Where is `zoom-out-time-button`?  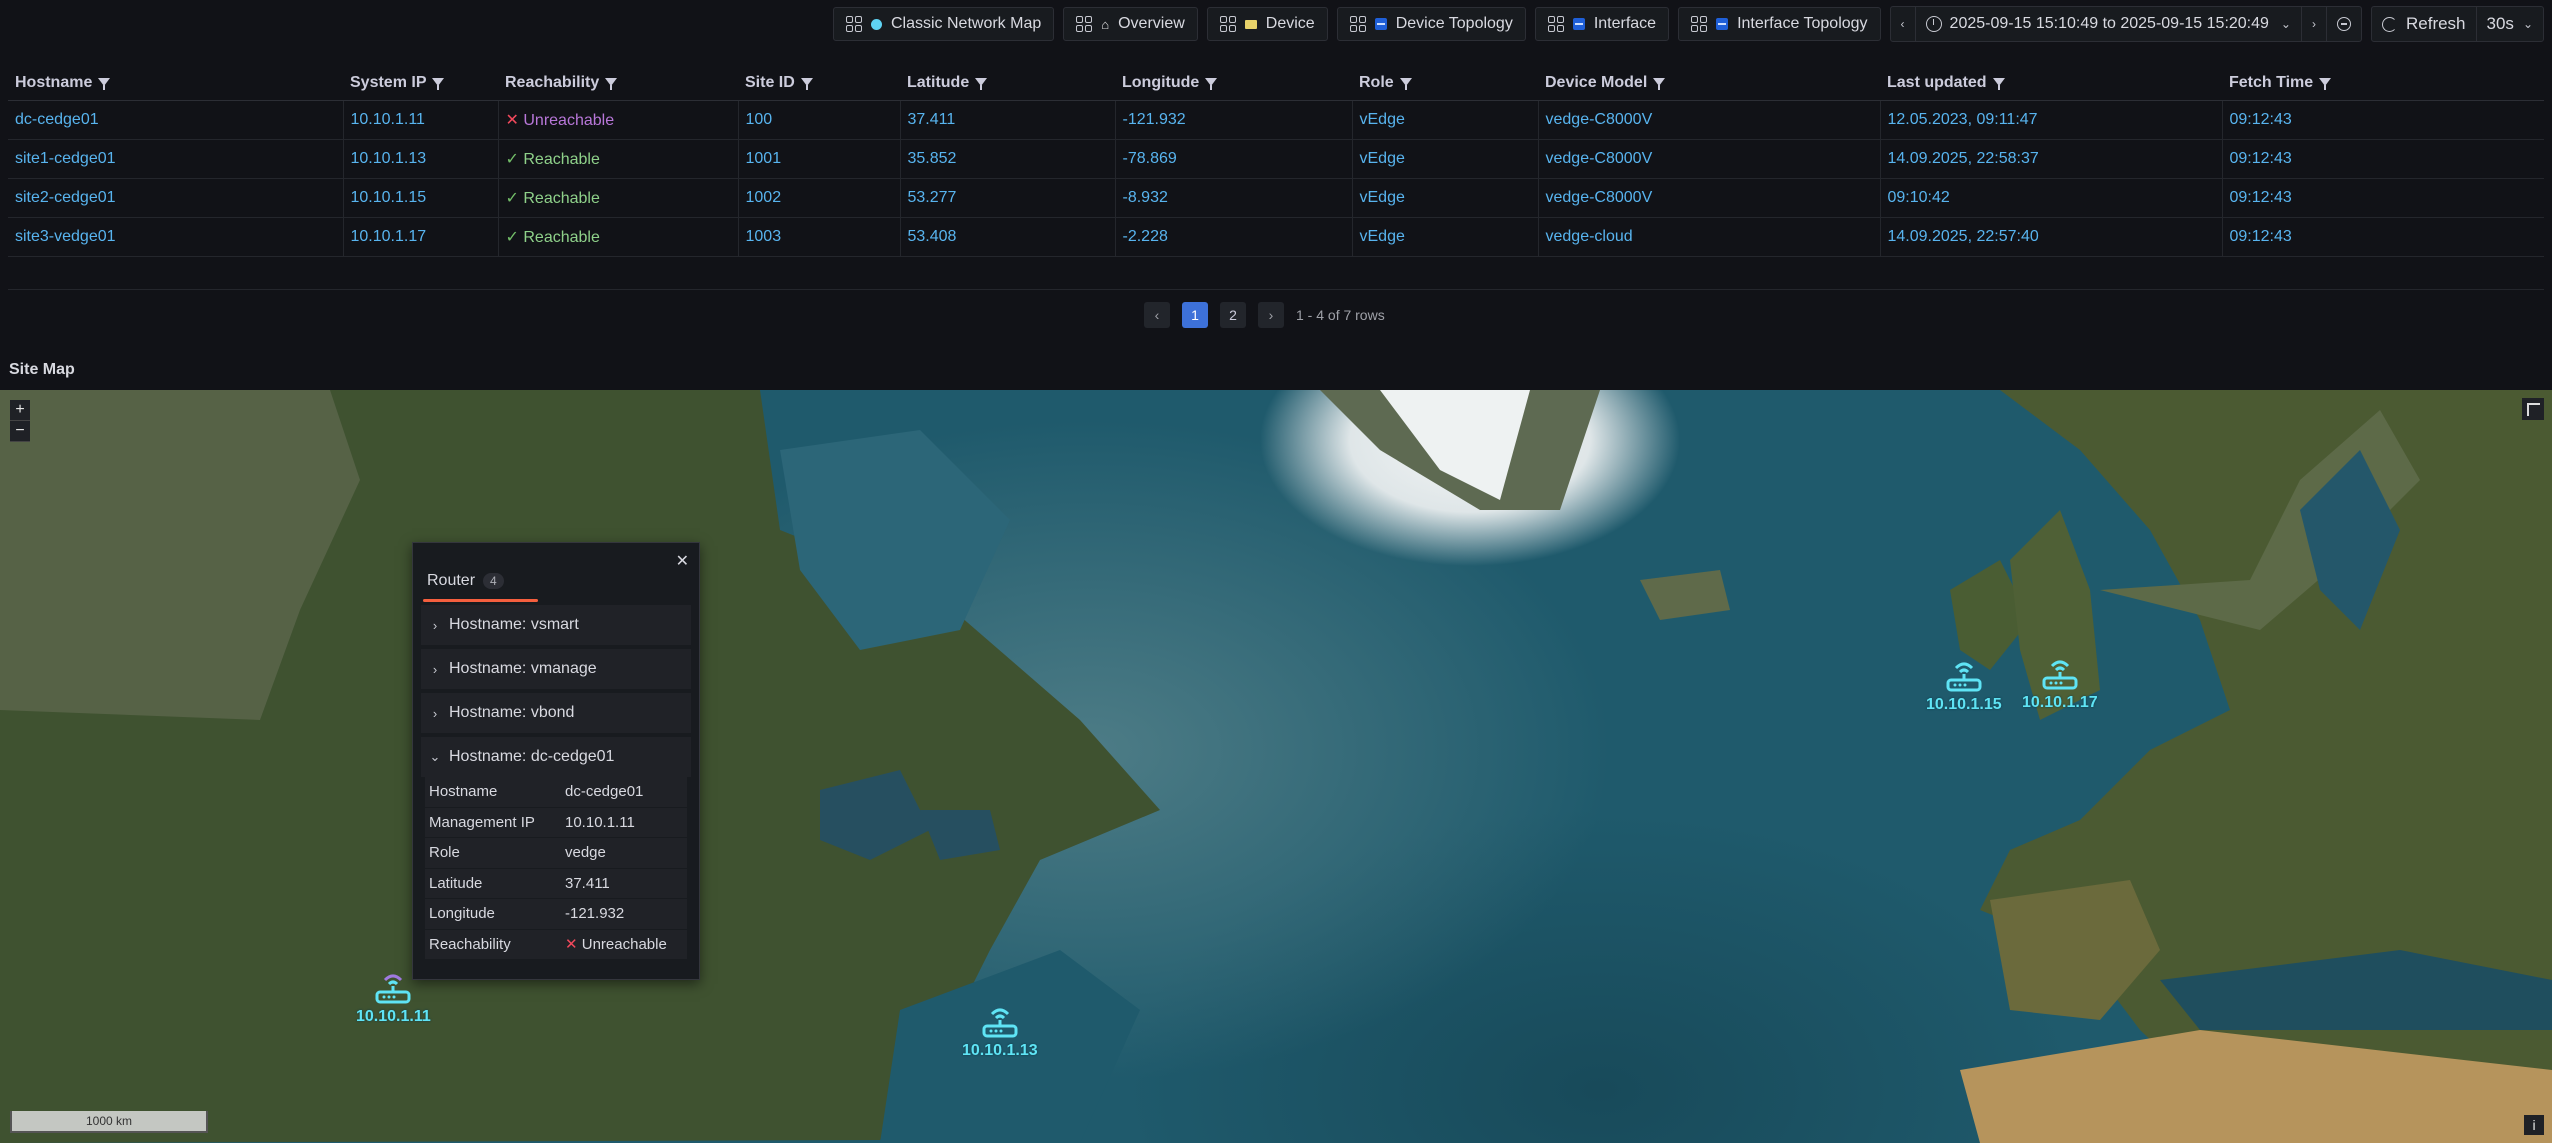 zoom-out-time-button is located at coordinates (2343, 24).